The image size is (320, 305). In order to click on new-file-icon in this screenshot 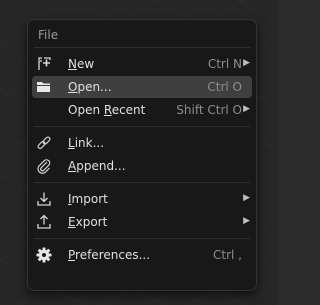, I will do `click(44, 64)`.